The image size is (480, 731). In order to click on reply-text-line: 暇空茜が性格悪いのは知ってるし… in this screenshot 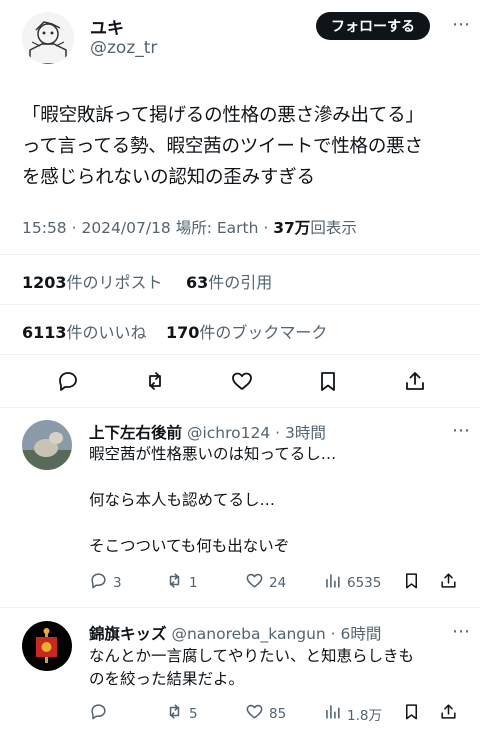, I will do `click(213, 454)`.